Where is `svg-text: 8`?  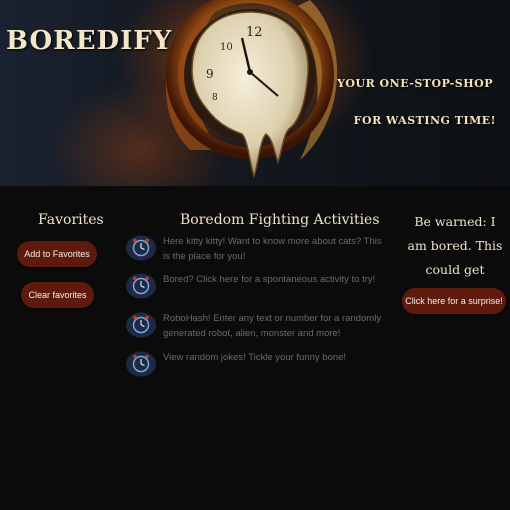 svg-text: 8 is located at coordinates (215, 98).